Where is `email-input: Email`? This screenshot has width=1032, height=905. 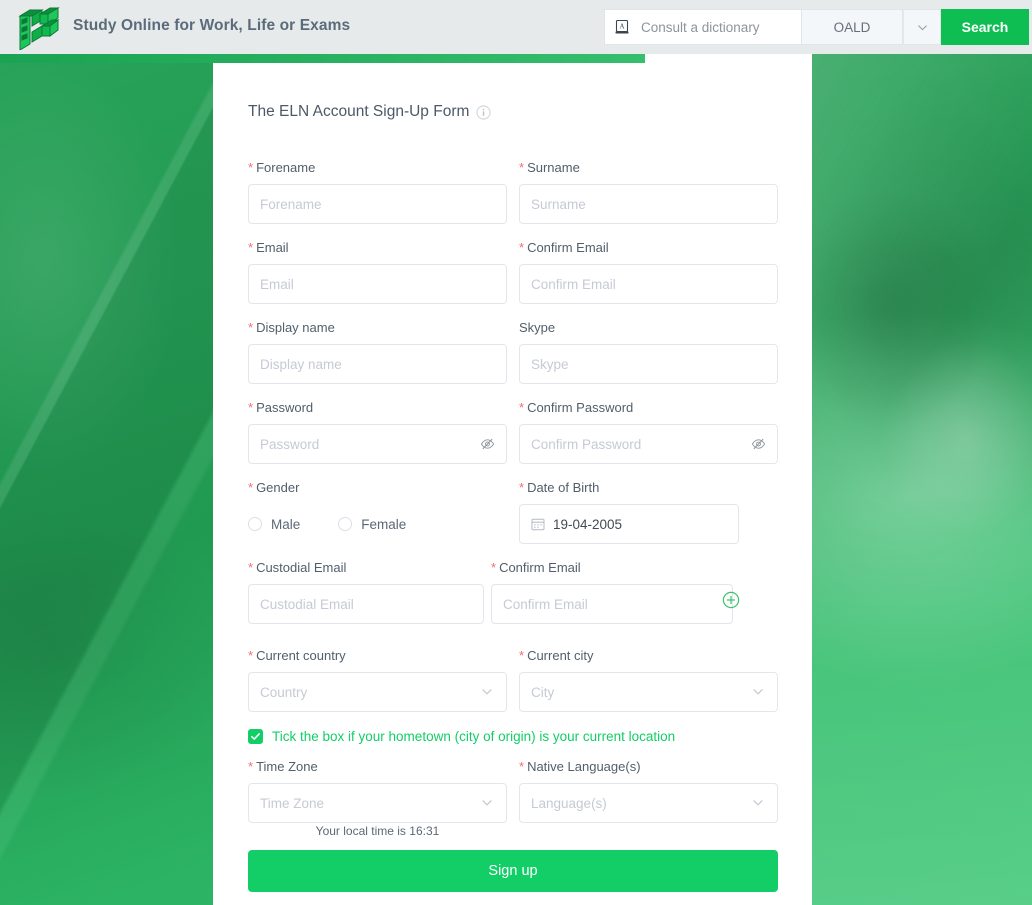 email-input: Email is located at coordinates (377, 284).